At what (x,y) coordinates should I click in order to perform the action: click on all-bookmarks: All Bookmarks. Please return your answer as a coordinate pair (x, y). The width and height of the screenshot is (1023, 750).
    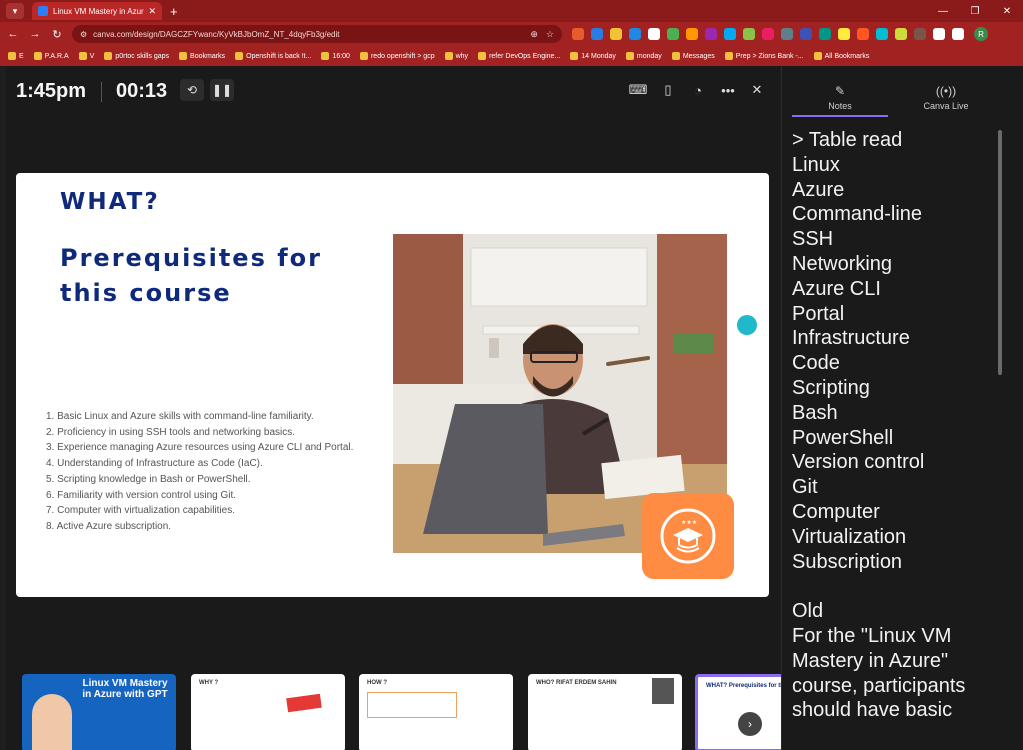
    Looking at the image, I should click on (841, 56).